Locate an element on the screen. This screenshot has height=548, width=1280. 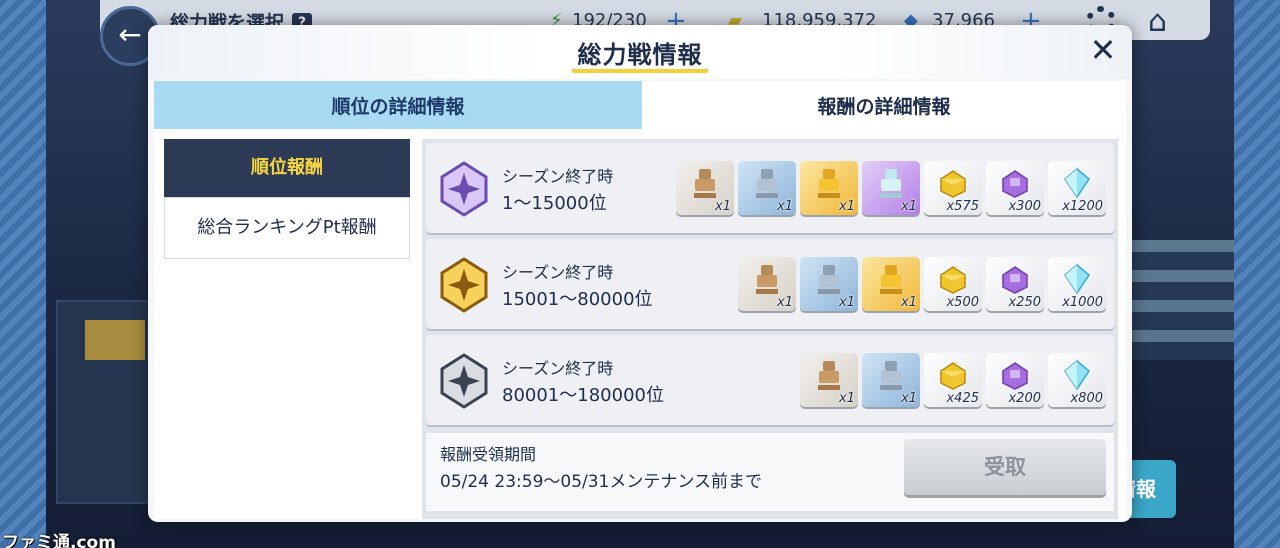
reward-quantity: x300 is located at coordinates (1024, 206).